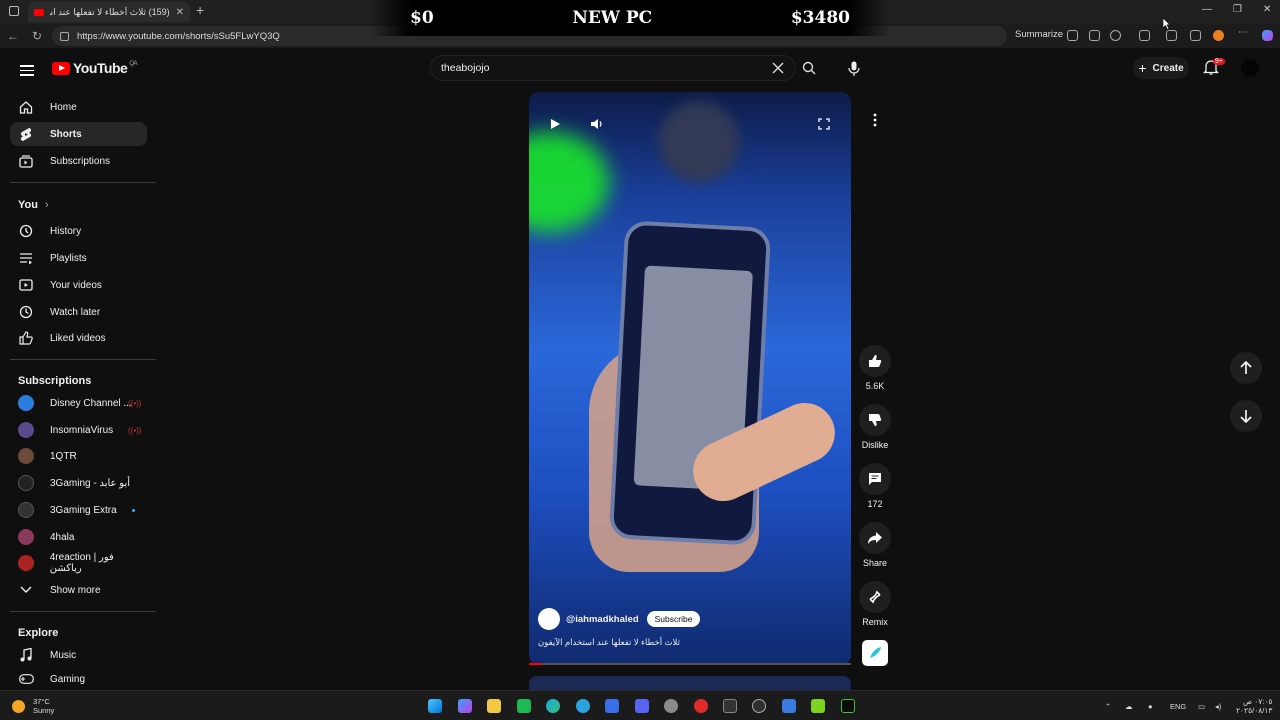 Image resolution: width=1280 pixels, height=720 pixels. Describe the element at coordinates (555, 124) in the screenshot. I see `play-icon` at that location.